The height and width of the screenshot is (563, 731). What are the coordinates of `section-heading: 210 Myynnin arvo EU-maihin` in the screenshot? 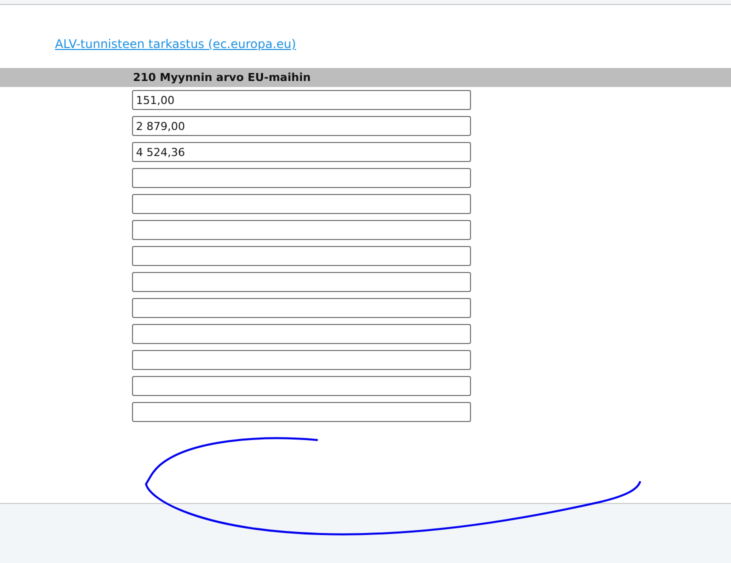 It's located at (222, 77).